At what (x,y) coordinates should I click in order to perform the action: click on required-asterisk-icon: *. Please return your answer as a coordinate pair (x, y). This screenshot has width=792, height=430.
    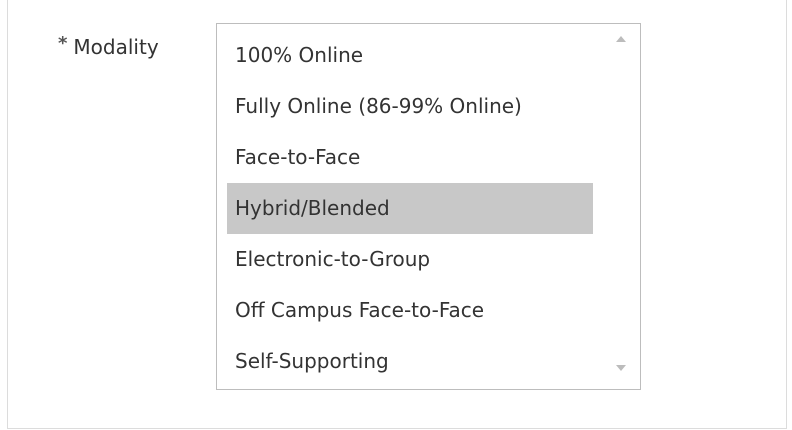
    Looking at the image, I should click on (63, 43).